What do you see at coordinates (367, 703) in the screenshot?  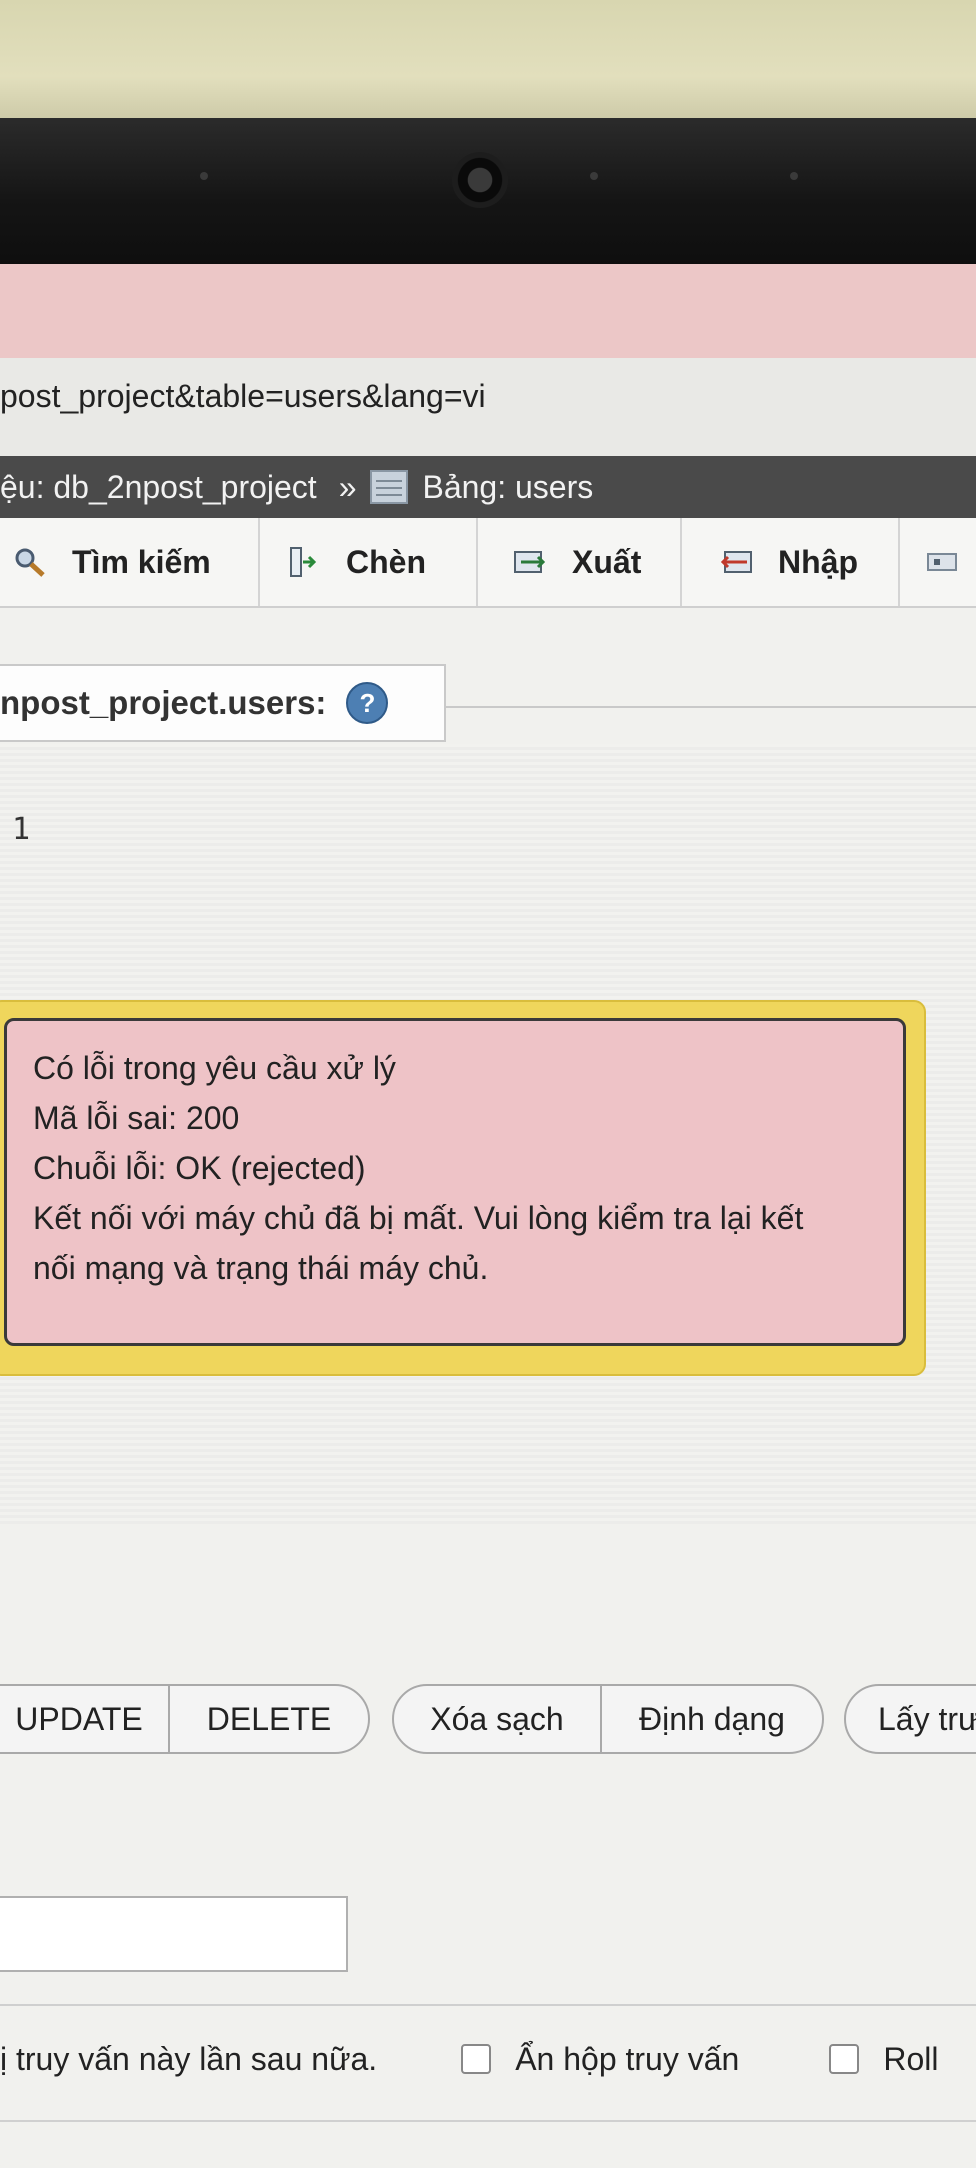 I see `help-icon: ?` at bounding box center [367, 703].